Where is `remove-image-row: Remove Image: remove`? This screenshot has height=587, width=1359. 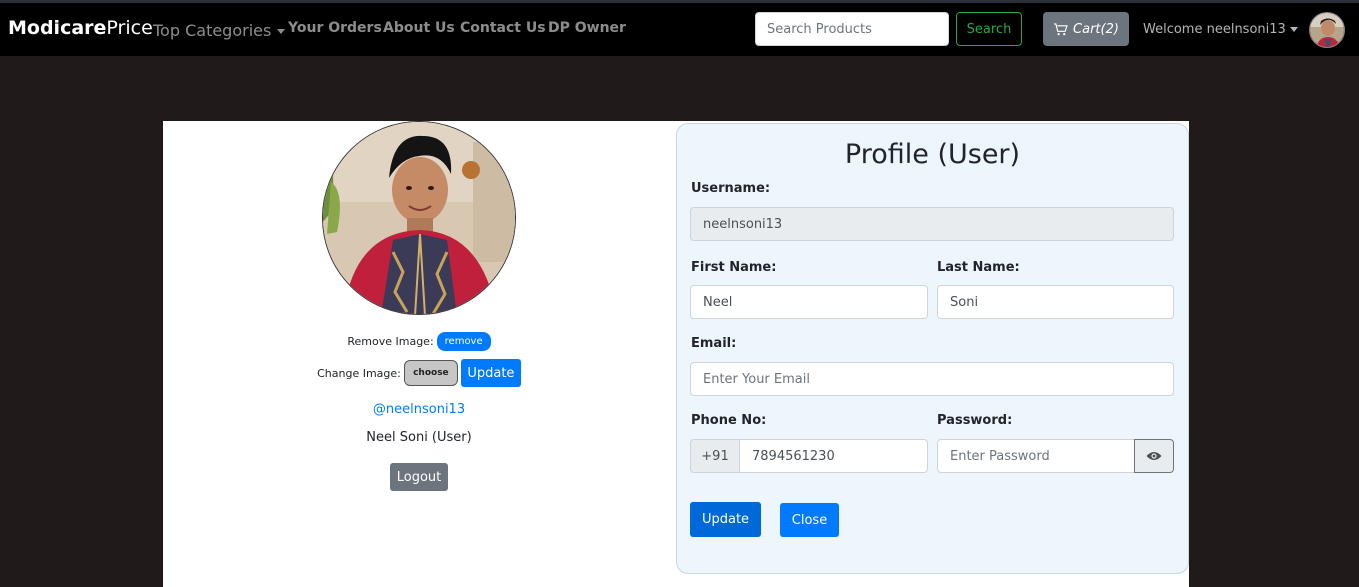 remove-image-row: Remove Image: remove is located at coordinates (419, 341).